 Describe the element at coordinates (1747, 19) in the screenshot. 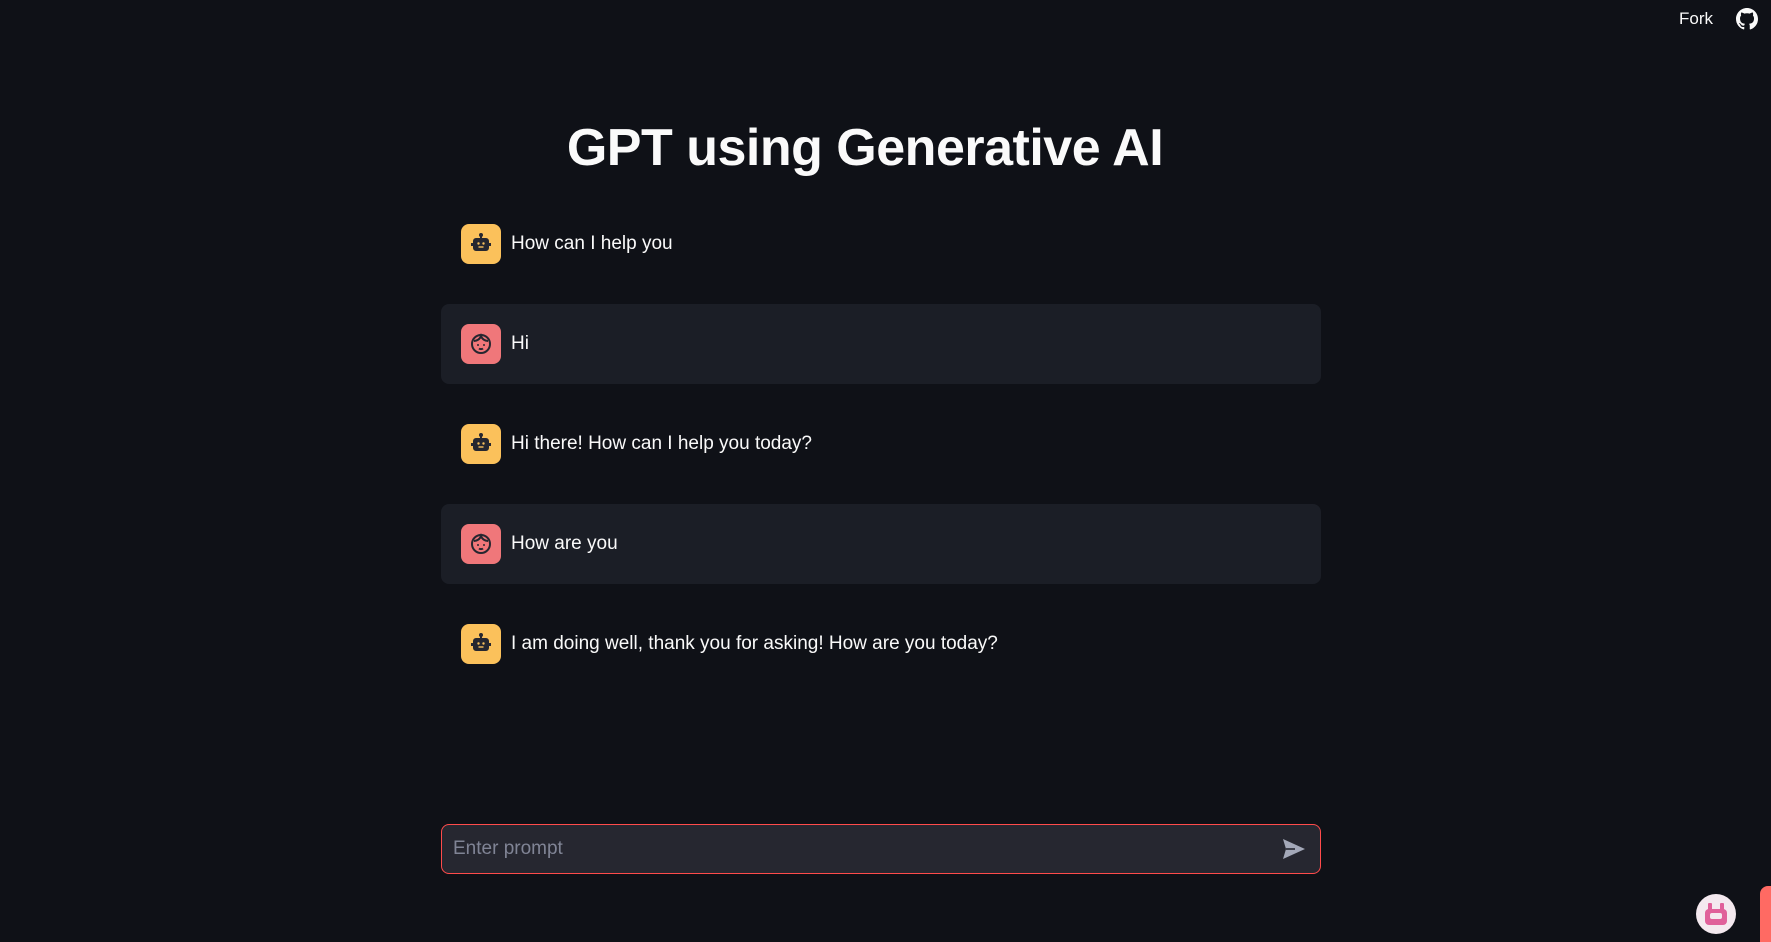

I see `github-icon` at that location.